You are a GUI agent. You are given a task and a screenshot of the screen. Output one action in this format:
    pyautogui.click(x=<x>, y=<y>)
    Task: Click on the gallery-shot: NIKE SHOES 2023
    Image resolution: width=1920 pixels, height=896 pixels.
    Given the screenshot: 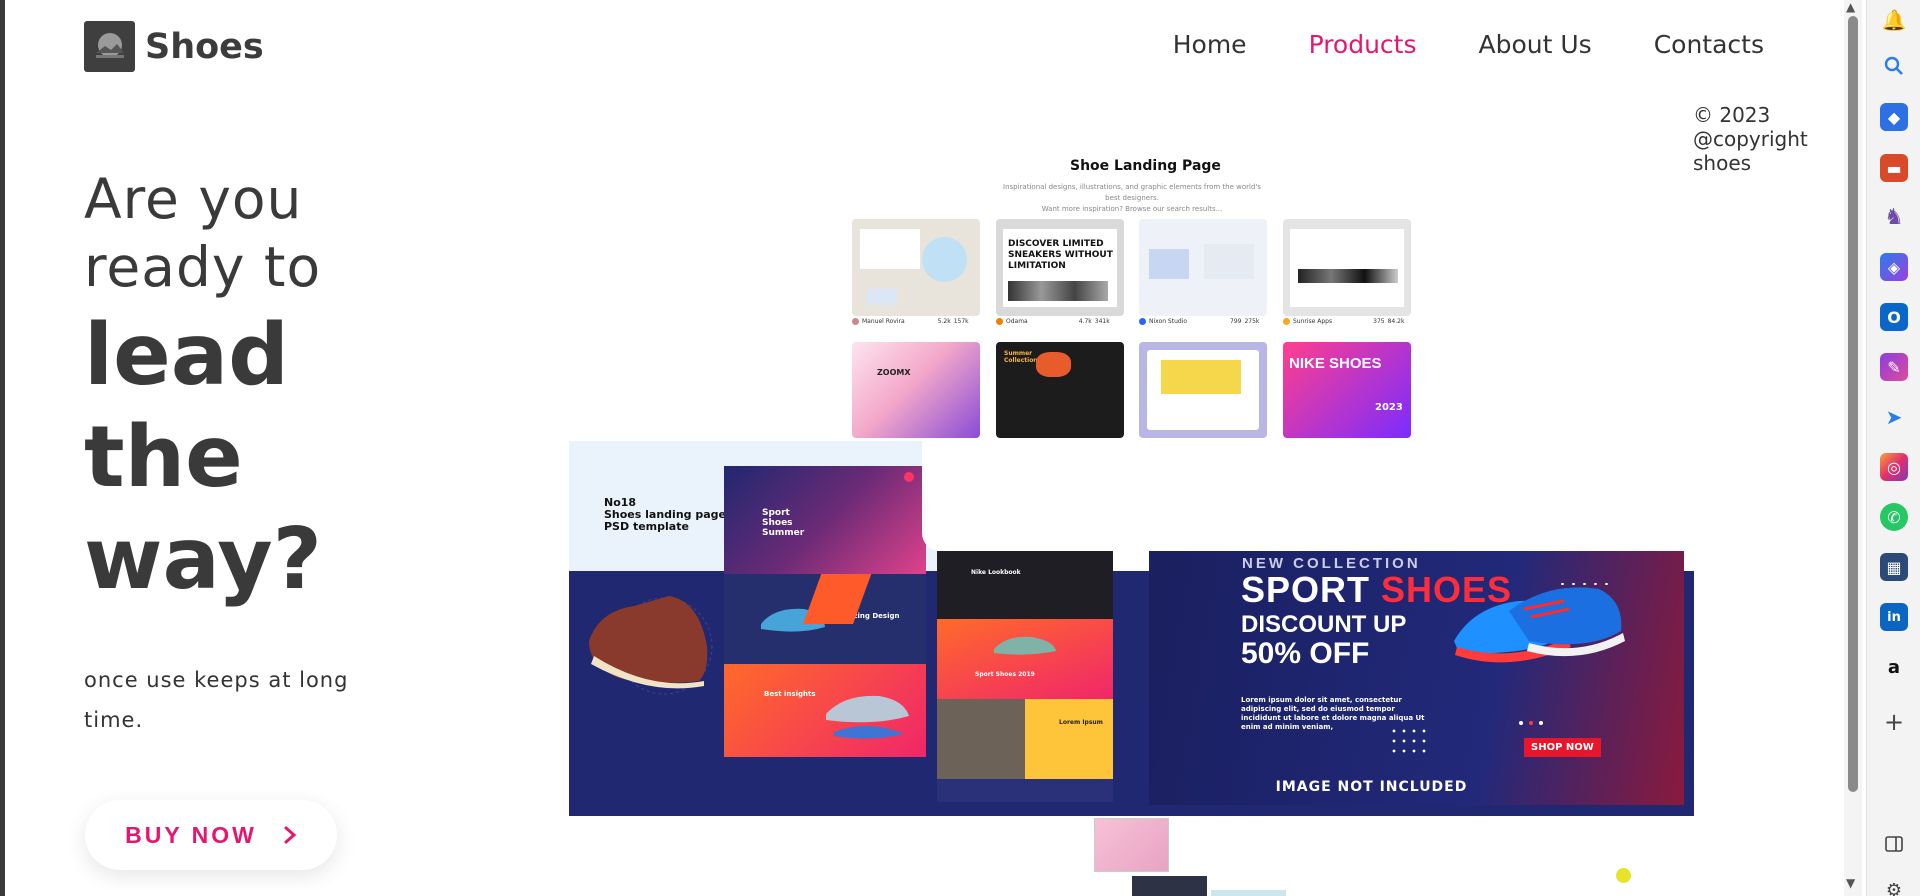 What is the action you would take?
    pyautogui.click(x=1347, y=390)
    